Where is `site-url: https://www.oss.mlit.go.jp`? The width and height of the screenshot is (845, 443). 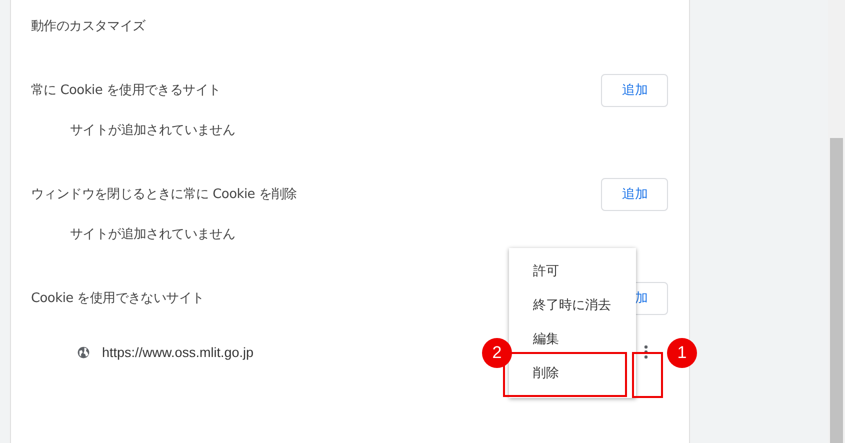 site-url: https://www.oss.mlit.go.jp is located at coordinates (178, 352).